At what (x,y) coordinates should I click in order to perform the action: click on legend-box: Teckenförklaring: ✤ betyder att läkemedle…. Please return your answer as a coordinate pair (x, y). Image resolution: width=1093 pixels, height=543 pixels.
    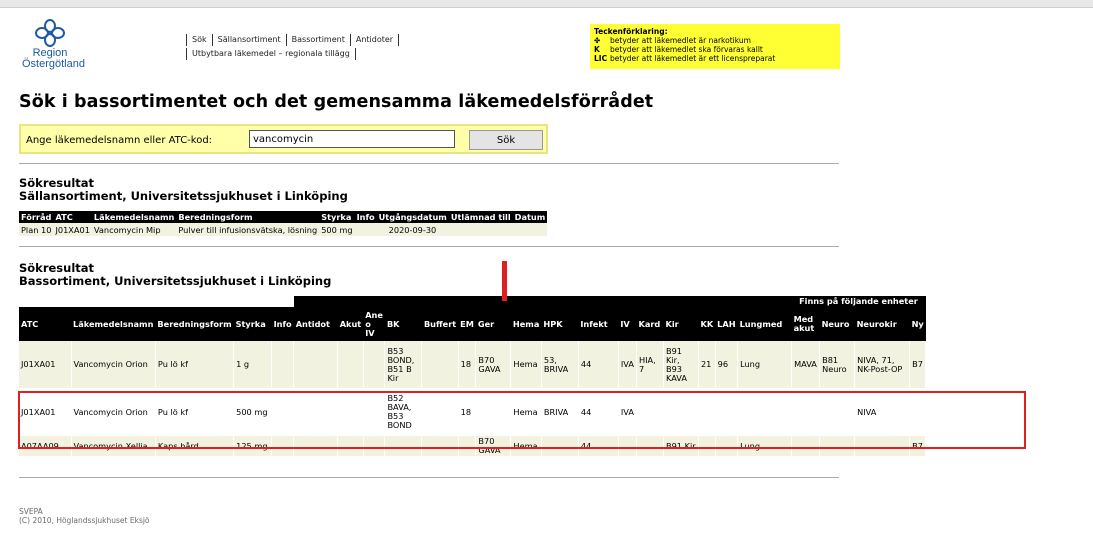
    Looking at the image, I should click on (715, 46).